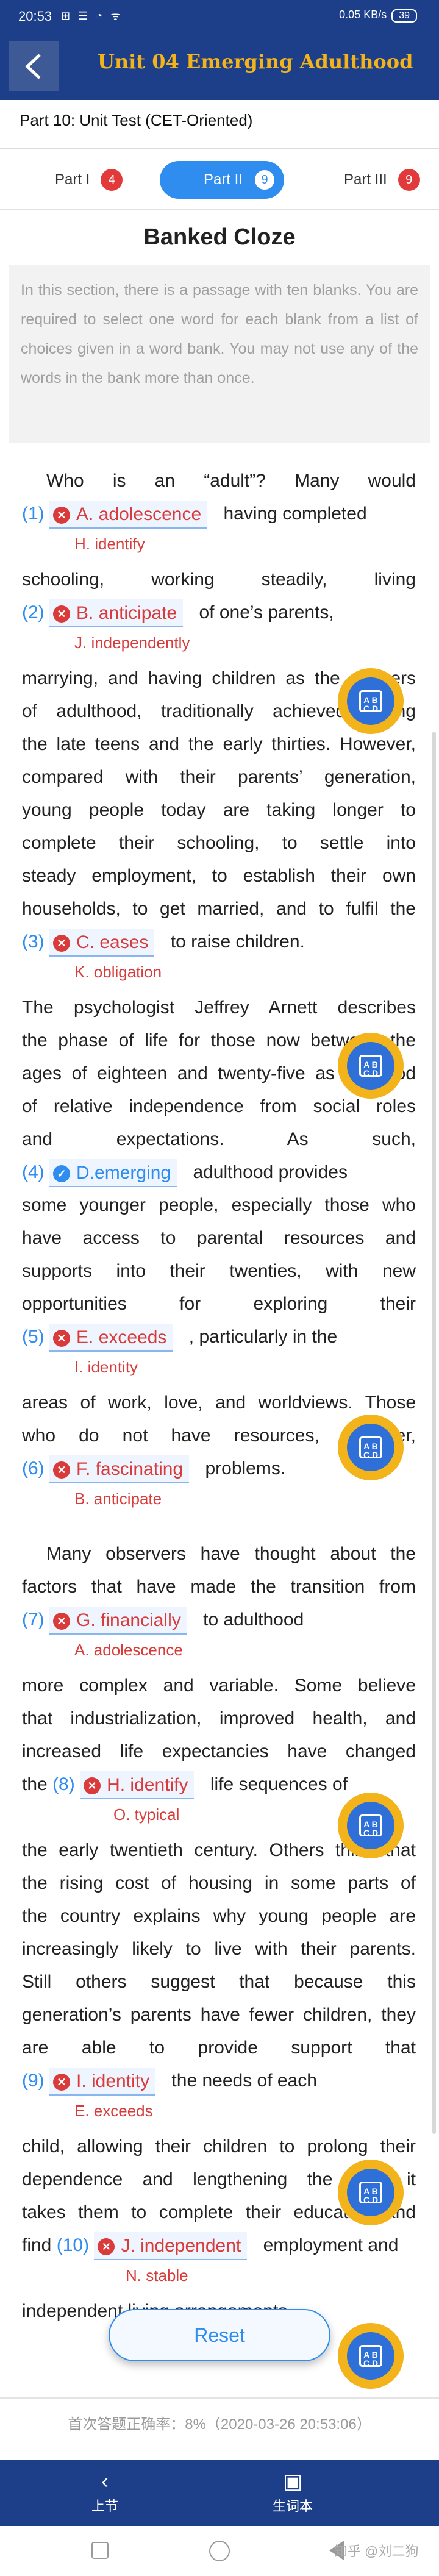  I want to click on tab-part-3: Part III 9, so click(382, 180).